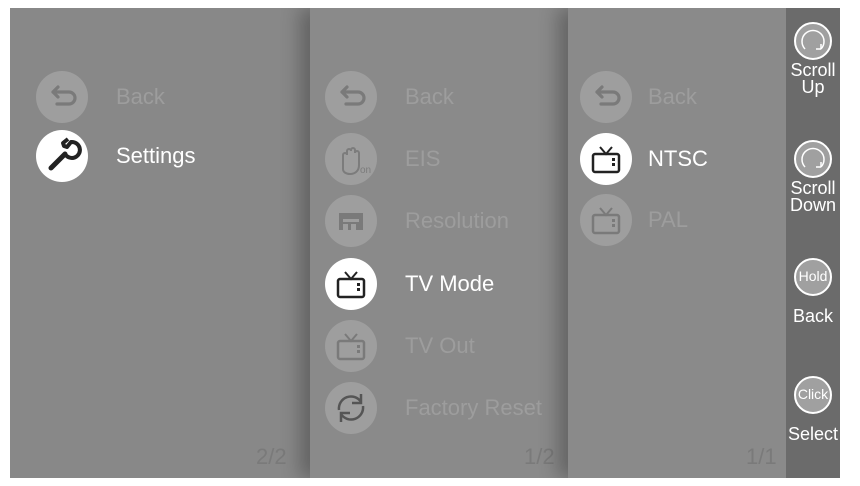 The height and width of the screenshot is (486, 860). I want to click on click-select-button: Click Select, so click(813, 409).